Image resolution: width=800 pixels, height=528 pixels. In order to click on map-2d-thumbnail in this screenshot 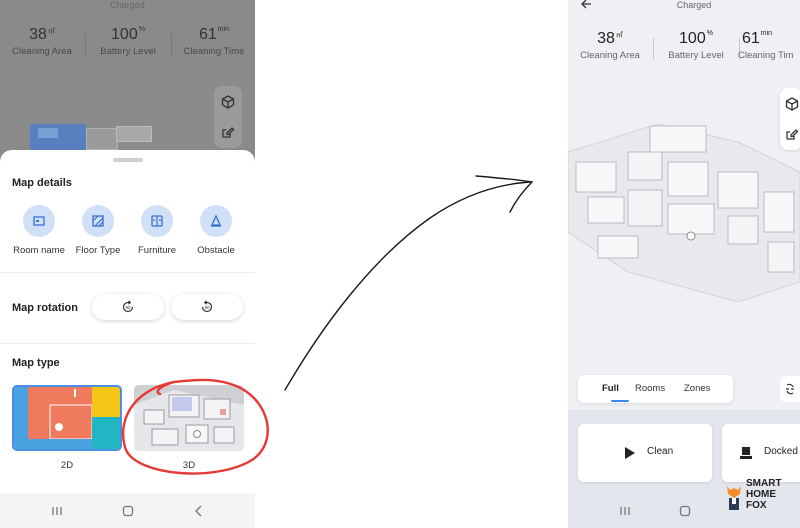, I will do `click(67, 418)`.